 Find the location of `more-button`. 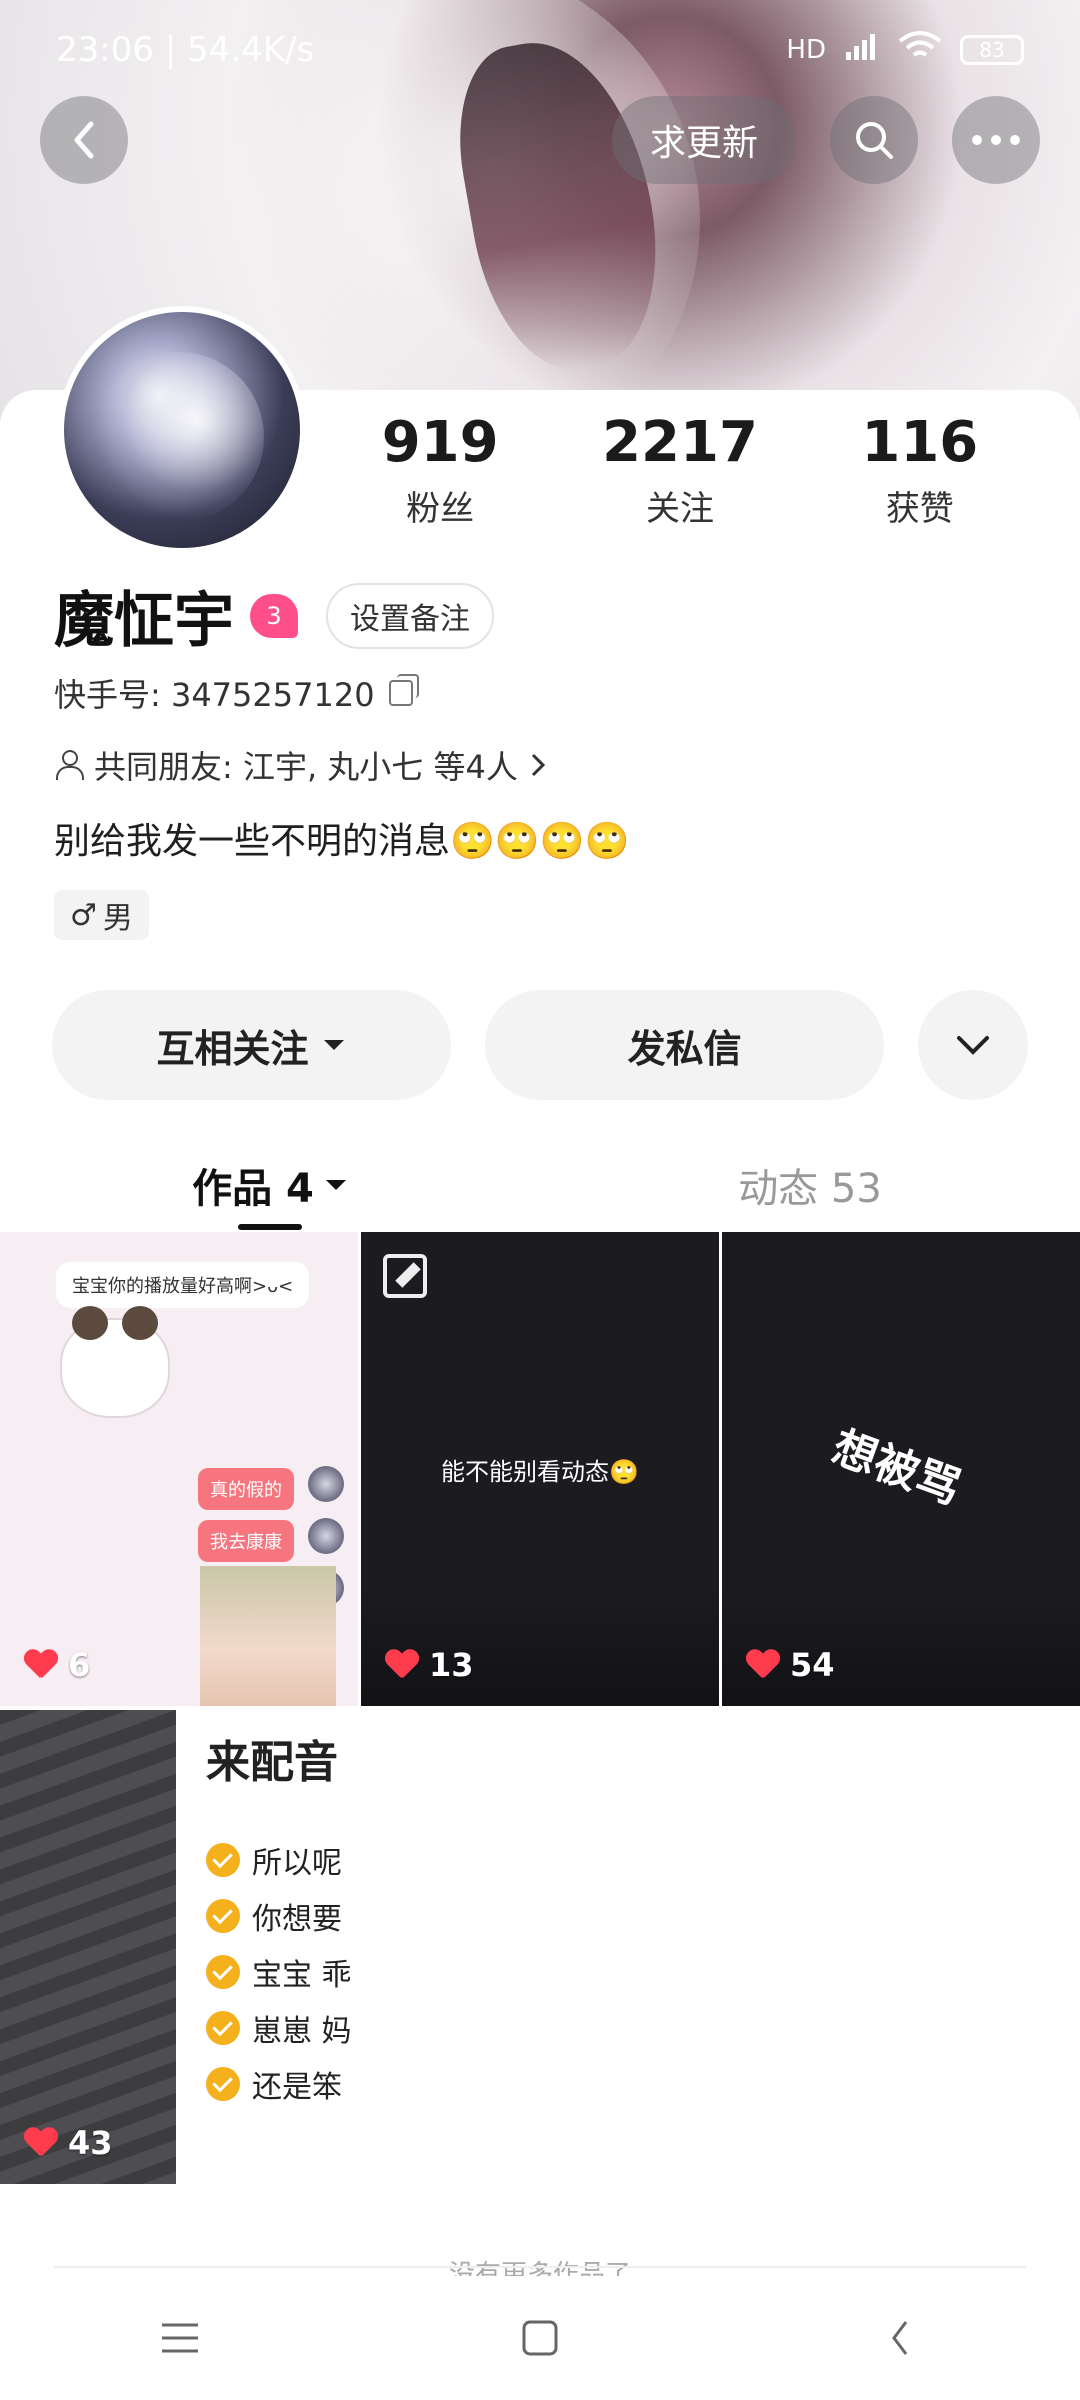

more-button is located at coordinates (996, 140).